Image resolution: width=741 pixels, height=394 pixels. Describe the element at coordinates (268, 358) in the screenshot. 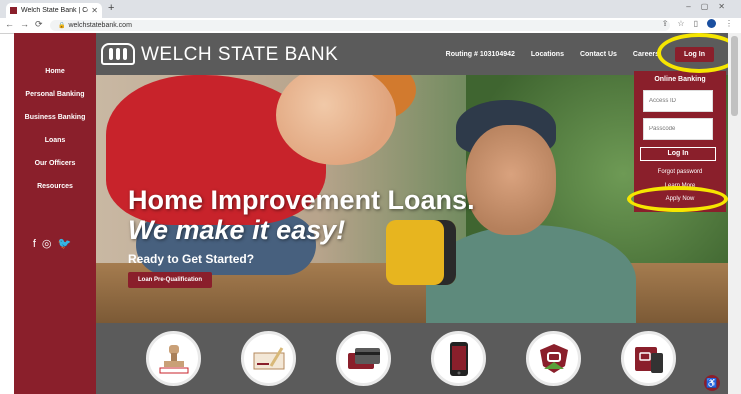

I see `signed-check-icon` at that location.